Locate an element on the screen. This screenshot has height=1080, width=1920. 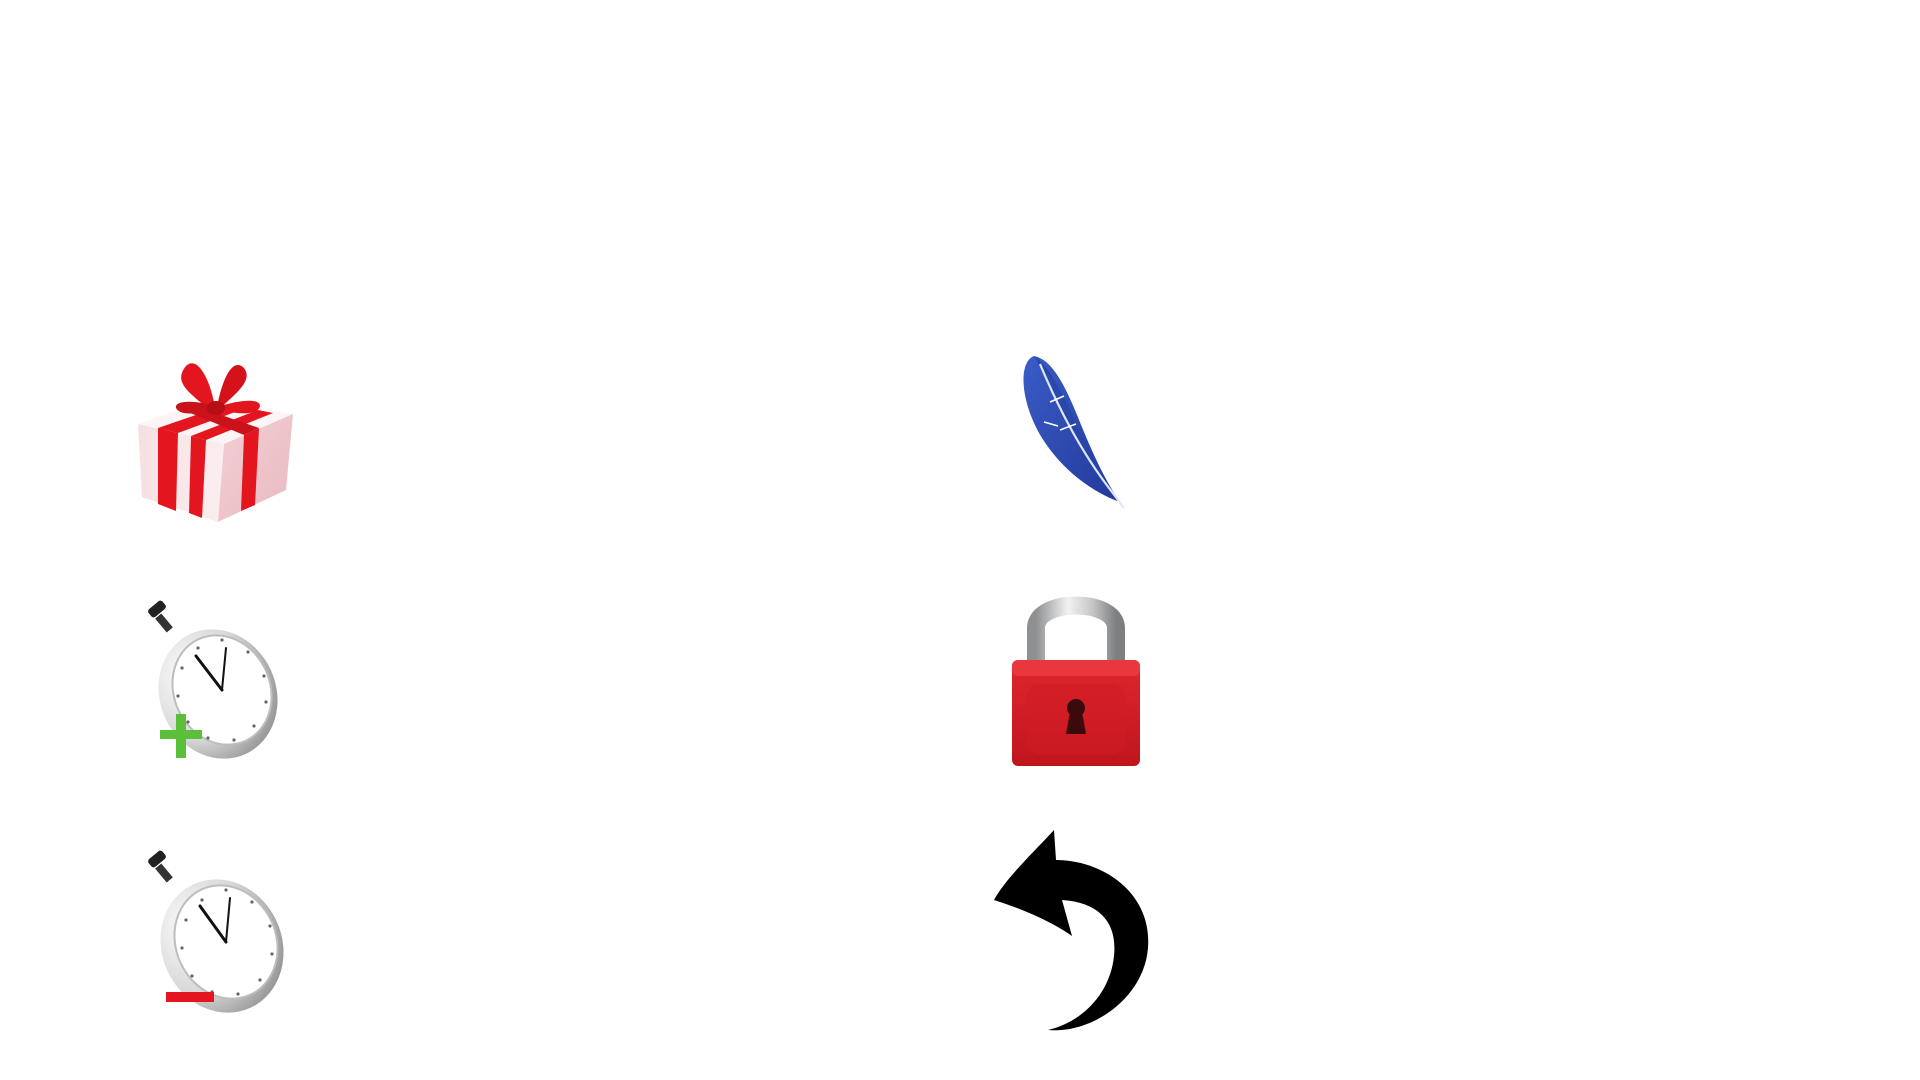
stopwatch-minus-icon is located at coordinates (216, 931).